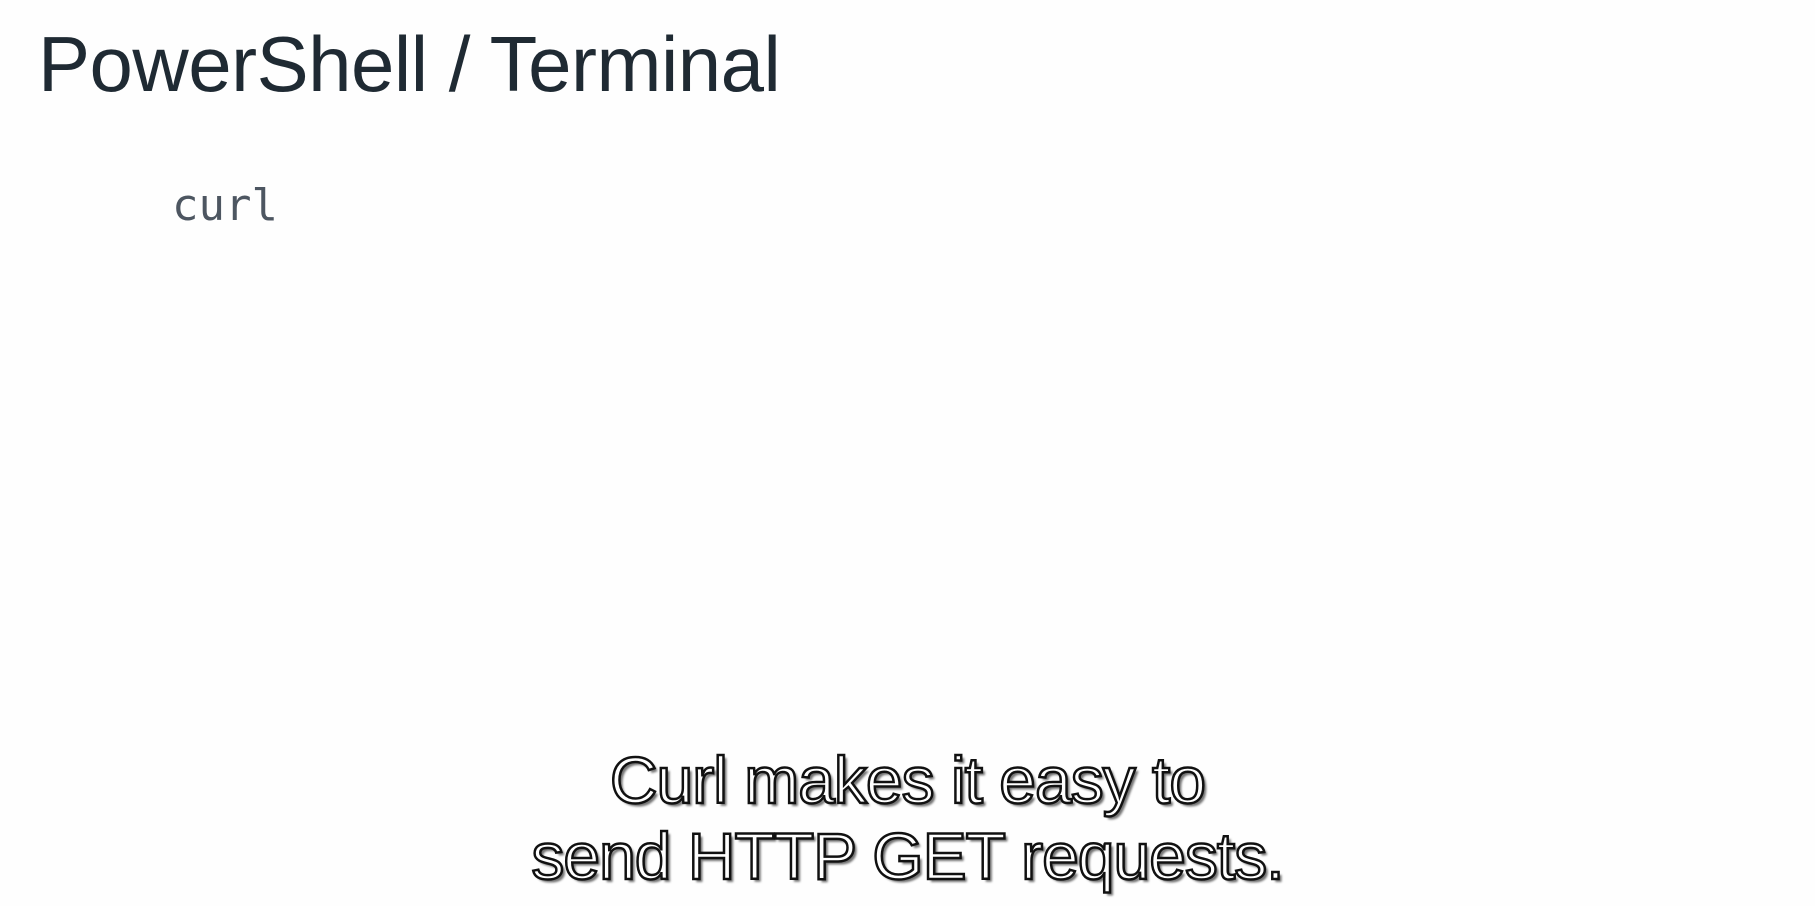 The width and height of the screenshot is (1815, 906). I want to click on subtitle-line-1: Curl makes it easy to, so click(908, 780).